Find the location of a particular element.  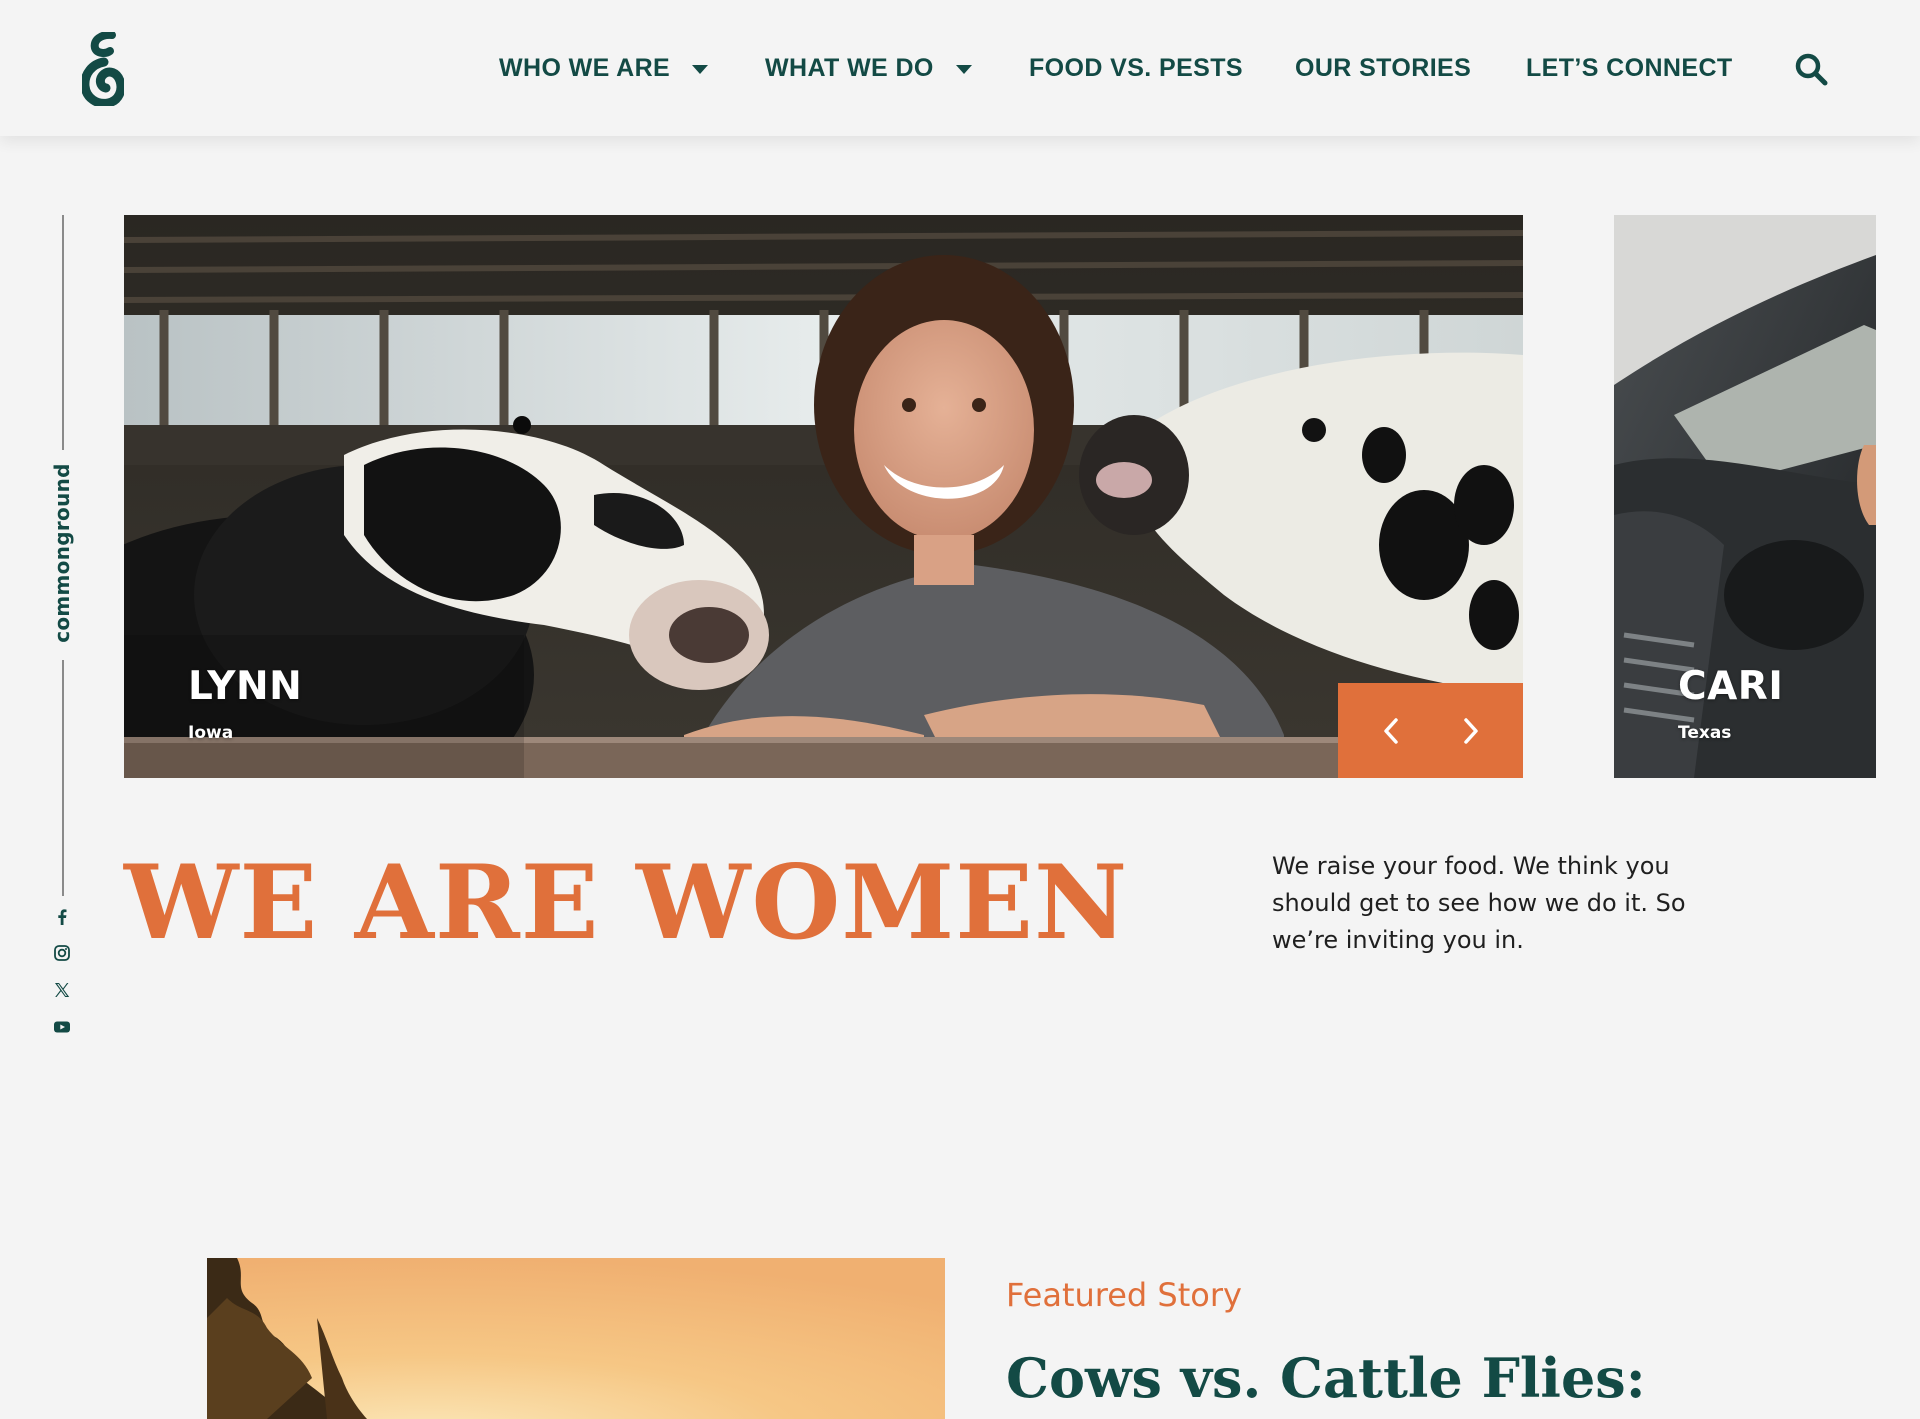

slider-next-button is located at coordinates (1471, 730).